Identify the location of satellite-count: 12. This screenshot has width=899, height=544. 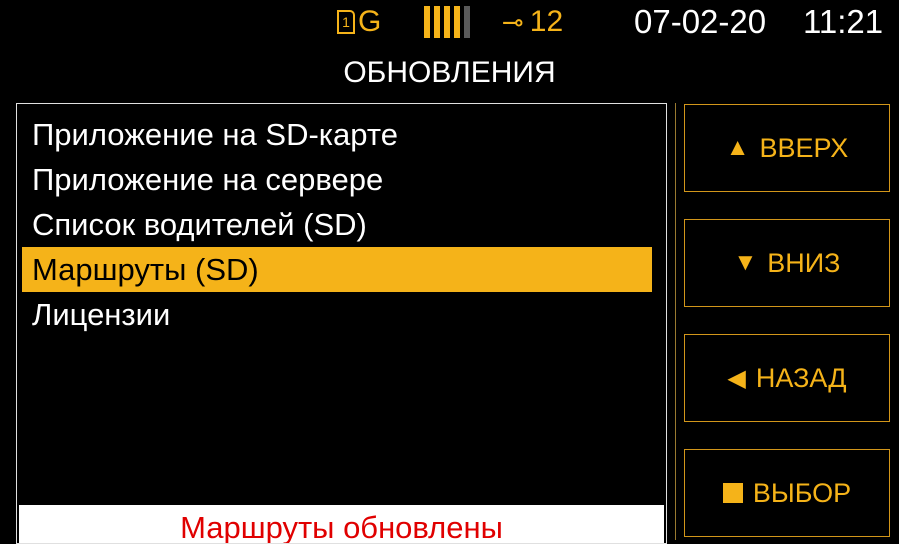
(546, 21).